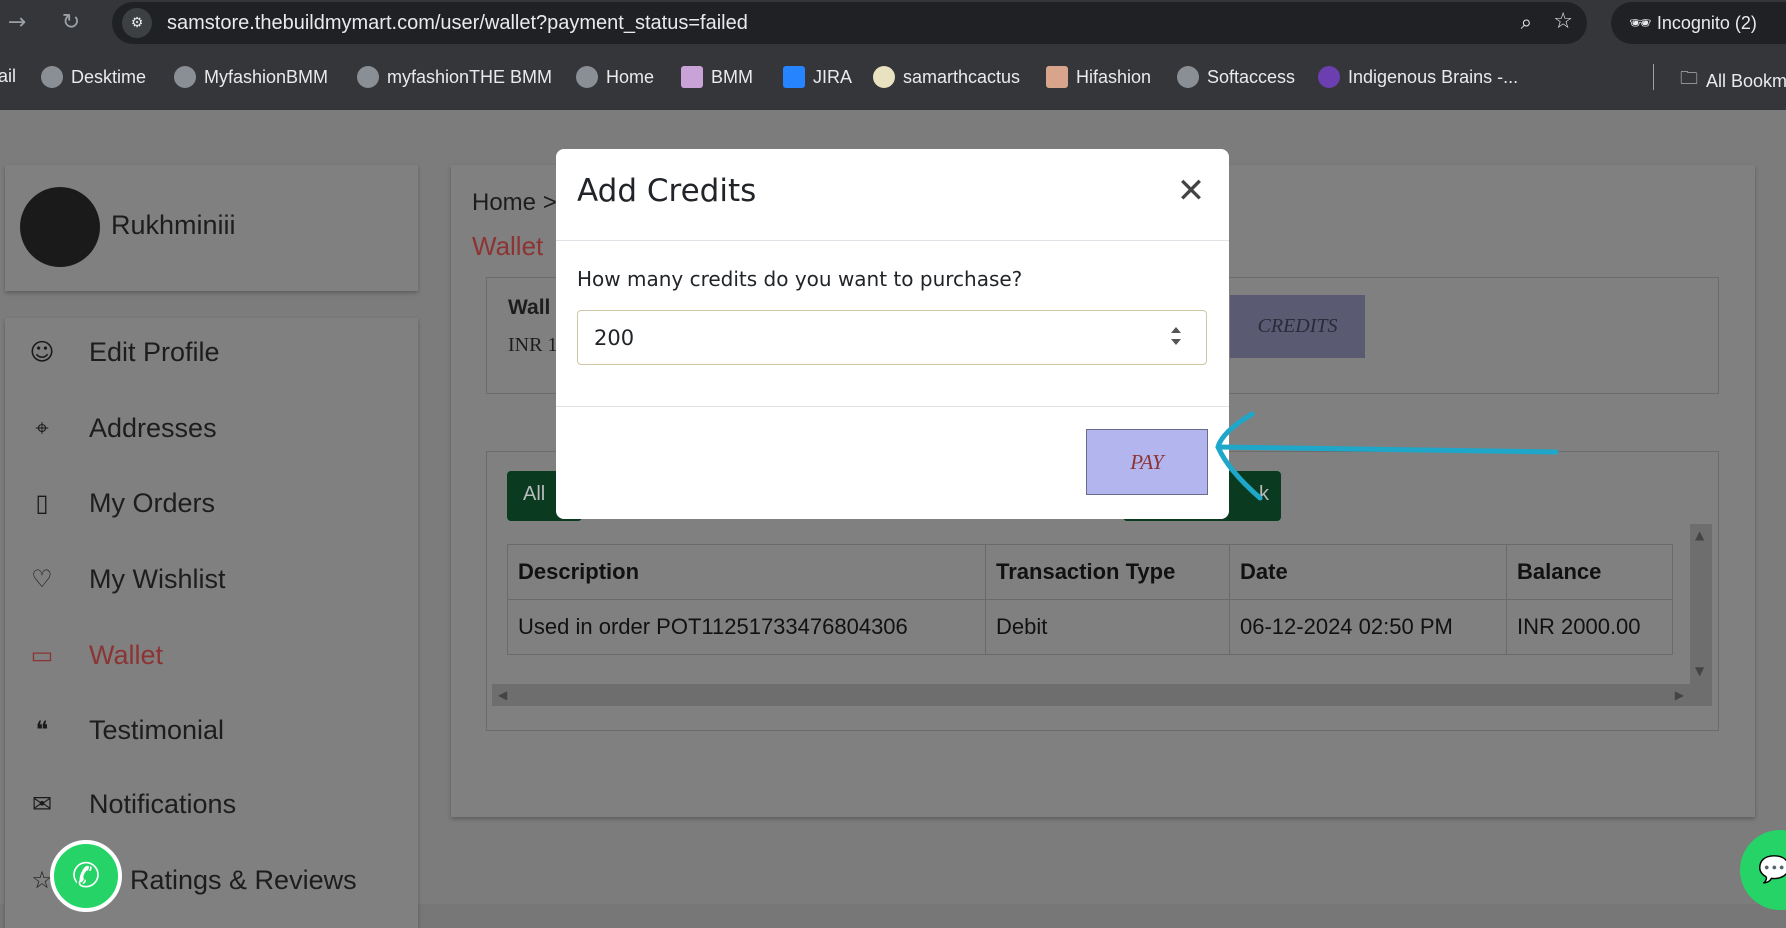 This screenshot has width=1786, height=928. I want to click on incognito-label: Incognito (2), so click(1706, 23).